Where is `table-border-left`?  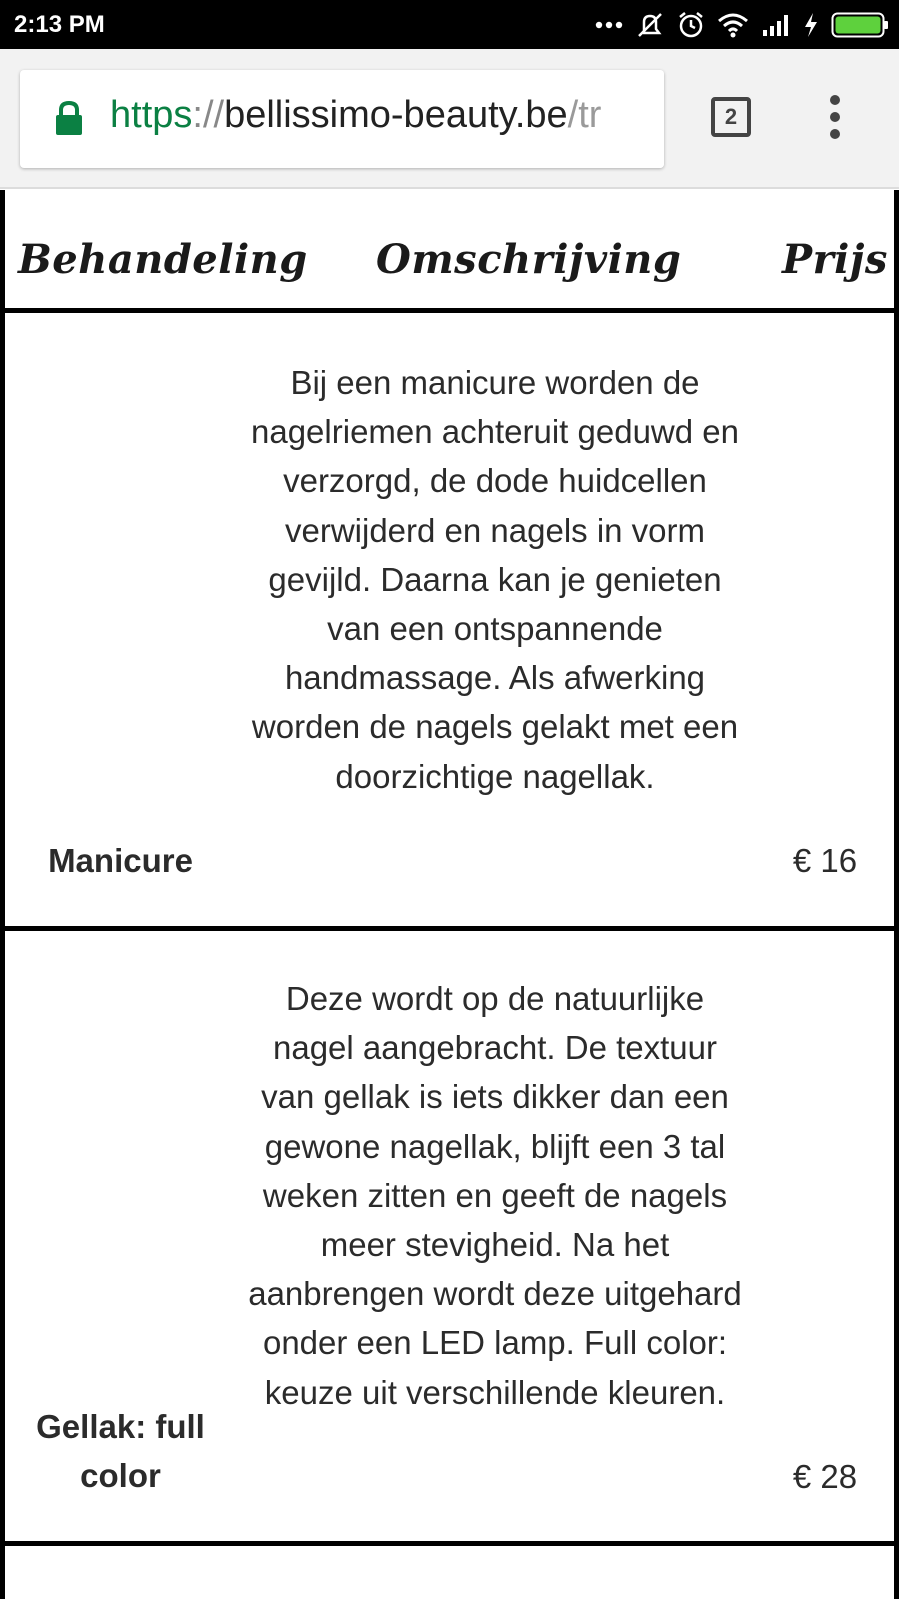
table-border-left is located at coordinates (2, 894).